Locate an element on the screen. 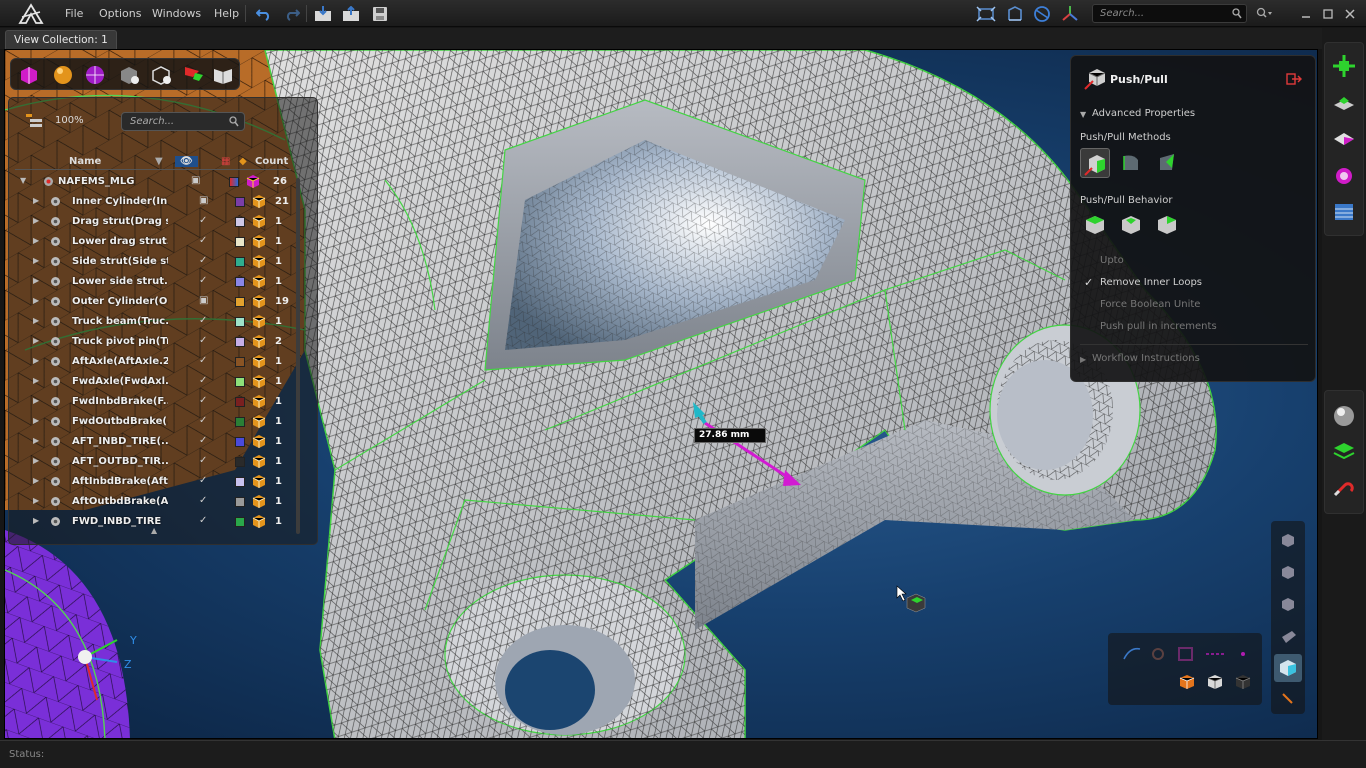 The width and height of the screenshot is (1366, 768). help-search-icon is located at coordinates (1264, 13).